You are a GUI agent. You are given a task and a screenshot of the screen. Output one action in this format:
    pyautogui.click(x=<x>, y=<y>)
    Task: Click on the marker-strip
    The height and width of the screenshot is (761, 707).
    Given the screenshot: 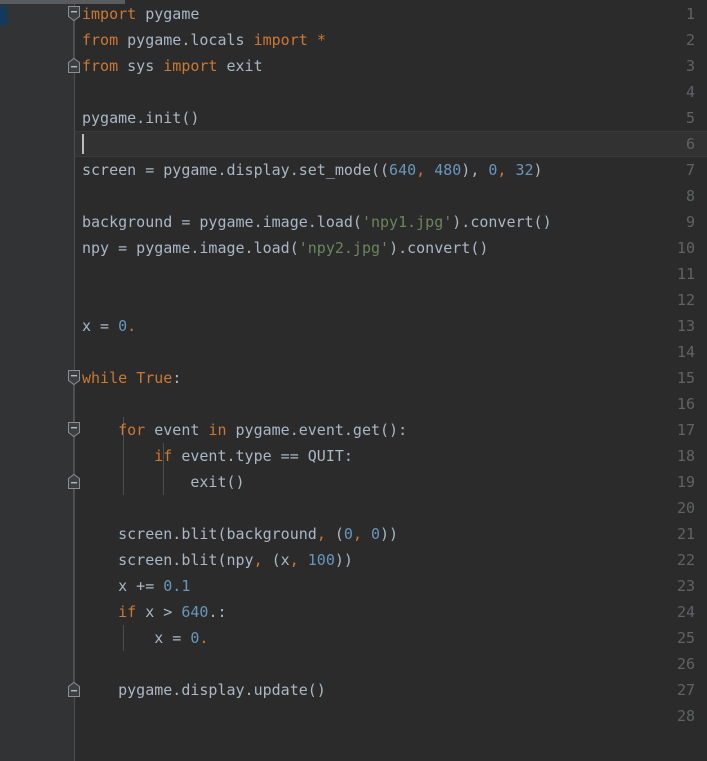 What is the action you would take?
    pyautogui.click(x=3, y=380)
    